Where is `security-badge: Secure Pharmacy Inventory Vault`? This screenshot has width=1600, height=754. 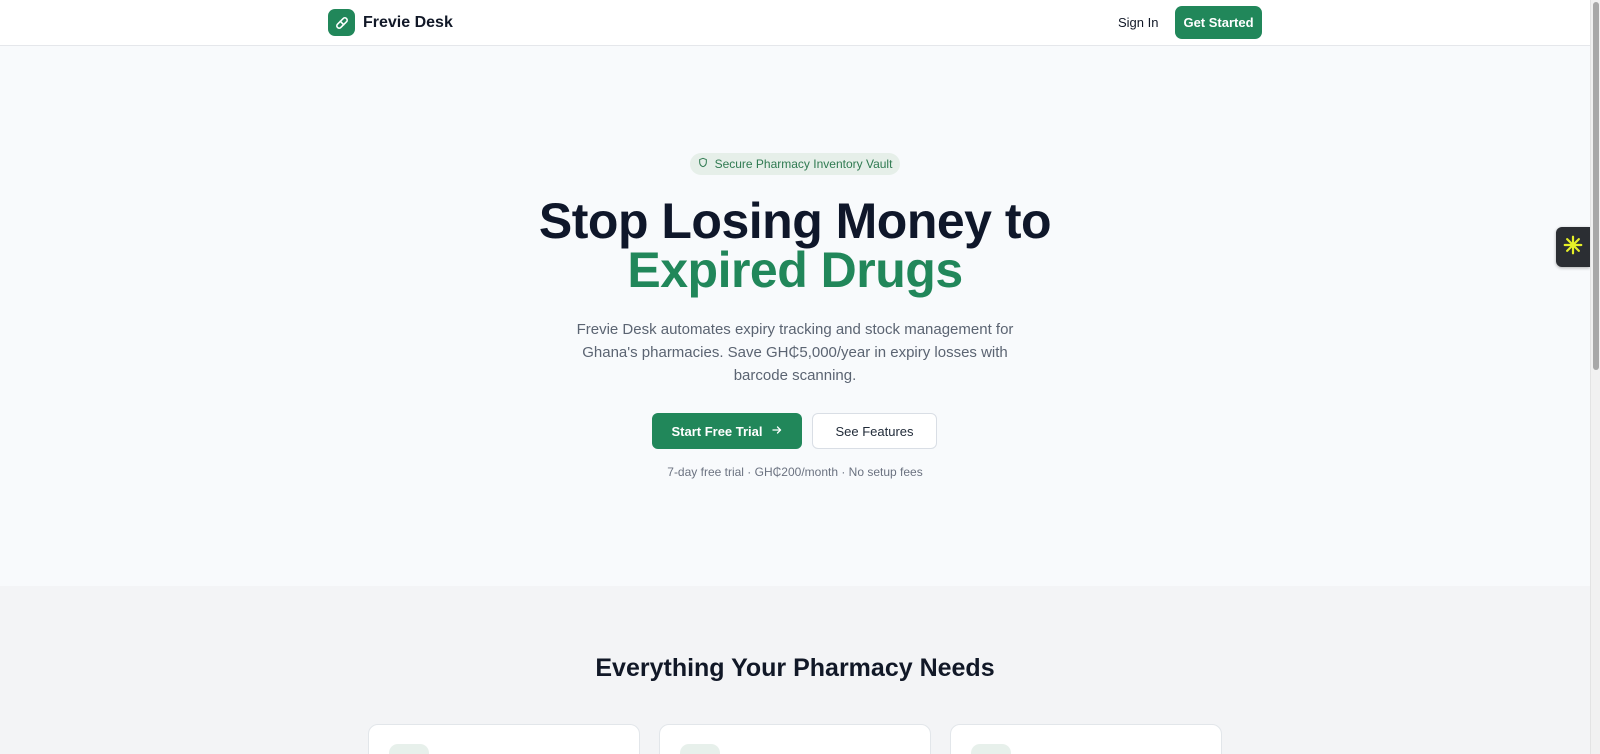 security-badge: Secure Pharmacy Inventory Vault is located at coordinates (795, 164).